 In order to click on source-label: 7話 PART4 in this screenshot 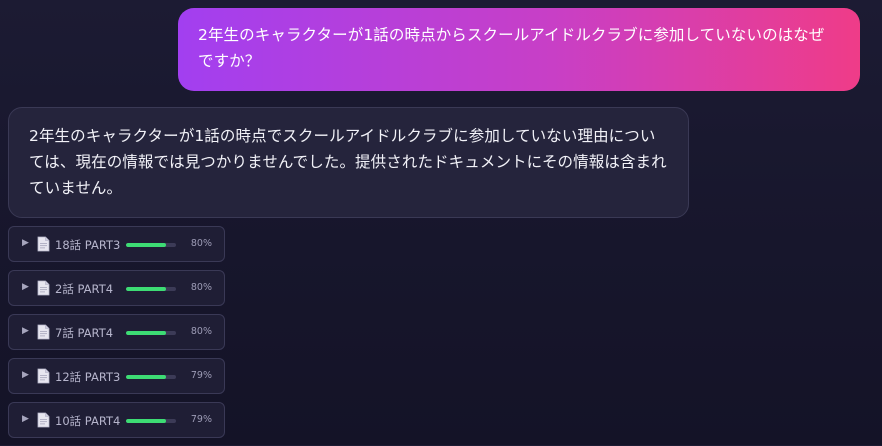, I will do `click(84, 333)`.